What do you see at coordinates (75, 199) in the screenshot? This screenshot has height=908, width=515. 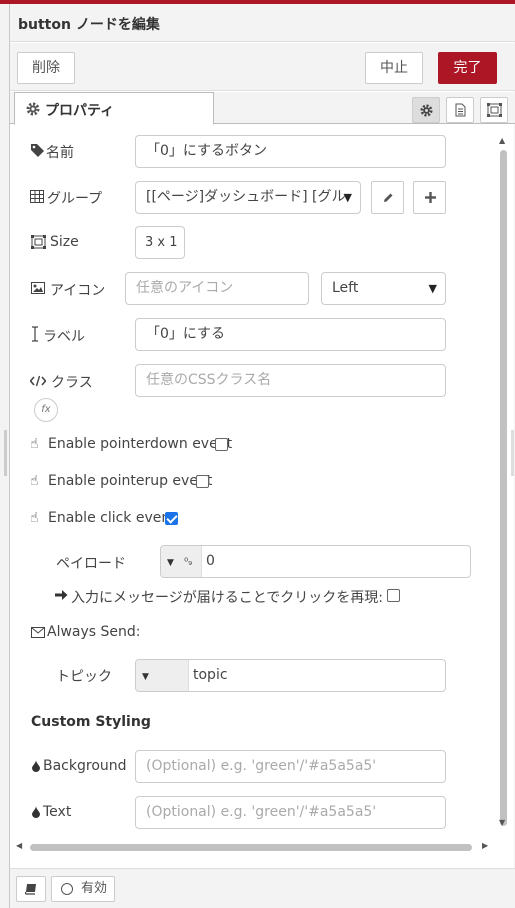 I see `group-label: グループ` at bounding box center [75, 199].